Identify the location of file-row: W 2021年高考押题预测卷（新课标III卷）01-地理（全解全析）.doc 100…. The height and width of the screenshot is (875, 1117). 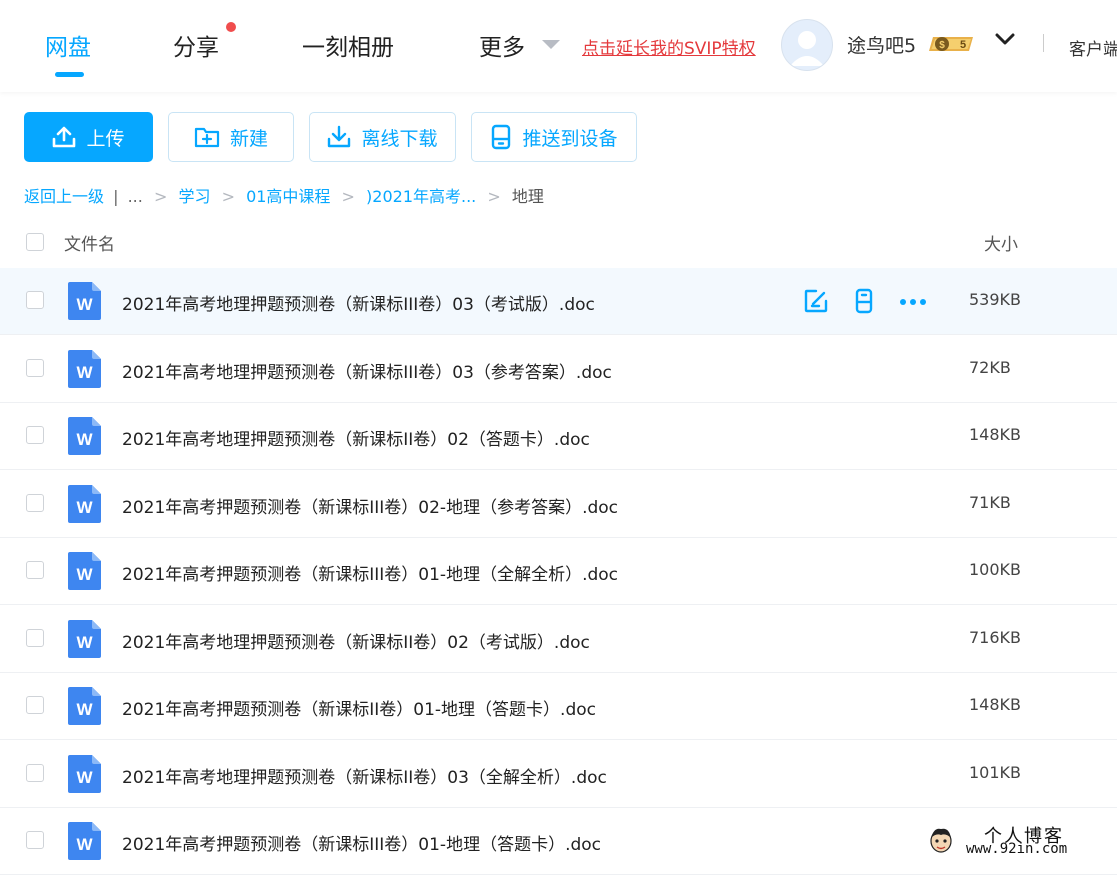
(558, 571).